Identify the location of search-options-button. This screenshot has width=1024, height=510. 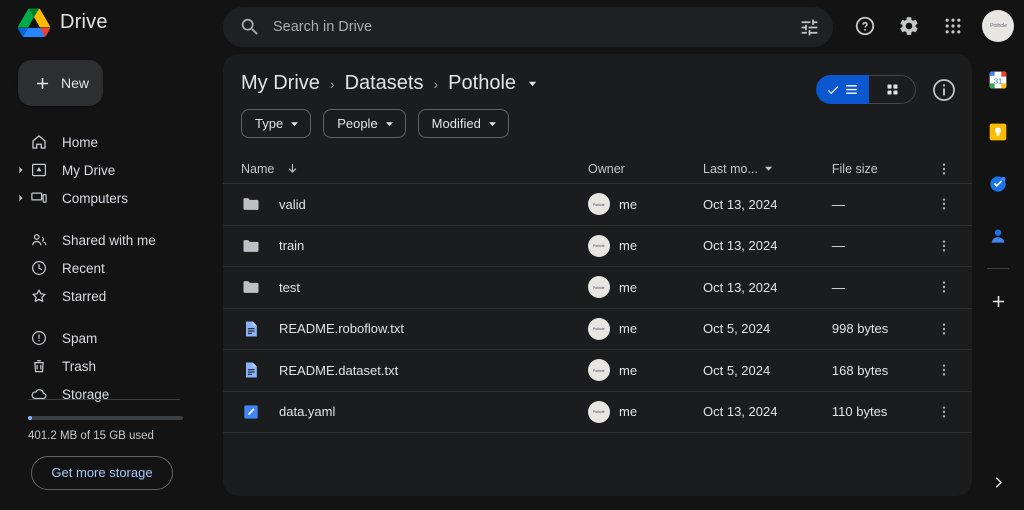
(809, 27).